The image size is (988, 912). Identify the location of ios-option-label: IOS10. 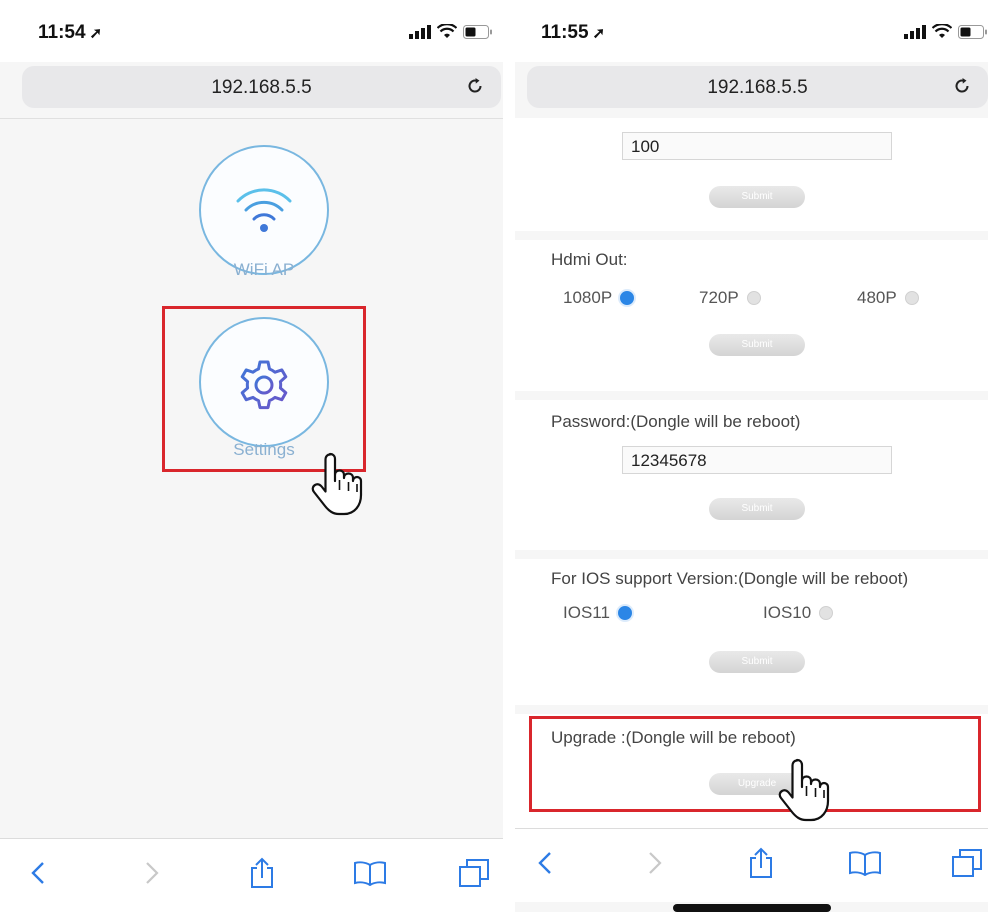
(787, 612).